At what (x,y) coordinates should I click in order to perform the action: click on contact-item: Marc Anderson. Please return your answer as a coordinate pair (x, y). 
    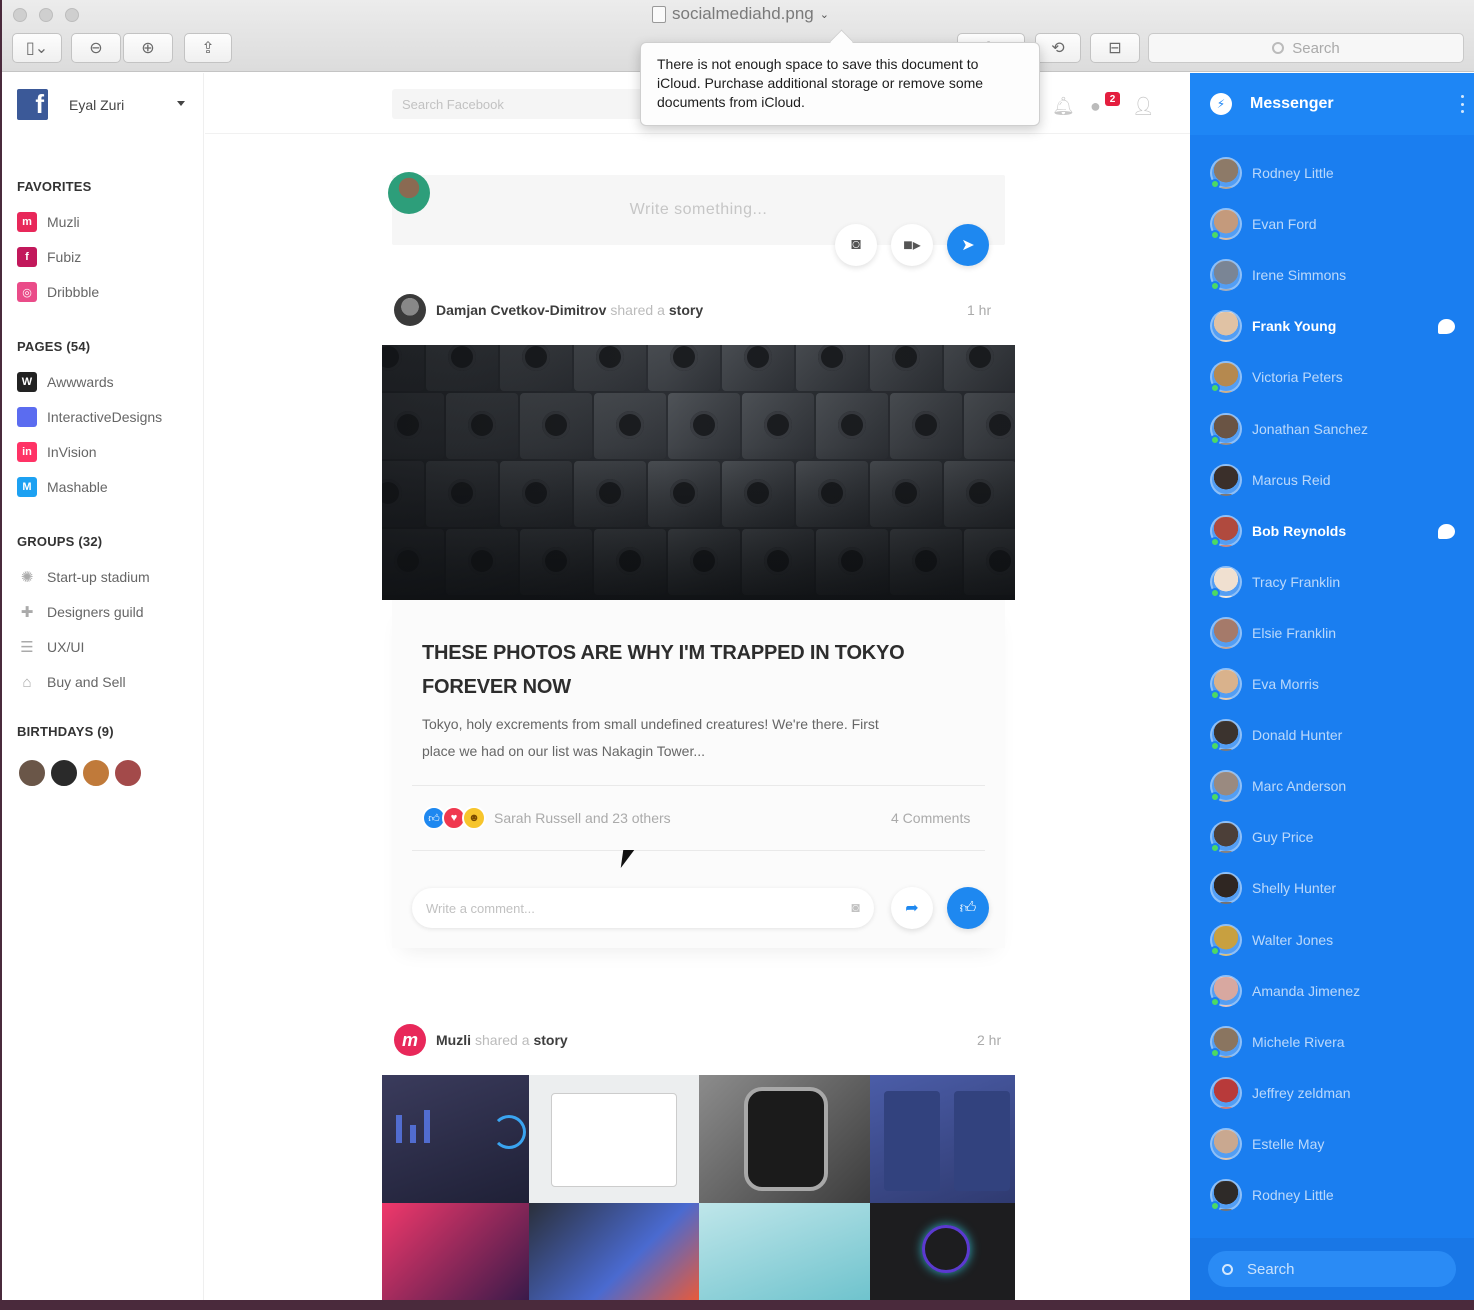
    Looking at the image, I should click on (1278, 786).